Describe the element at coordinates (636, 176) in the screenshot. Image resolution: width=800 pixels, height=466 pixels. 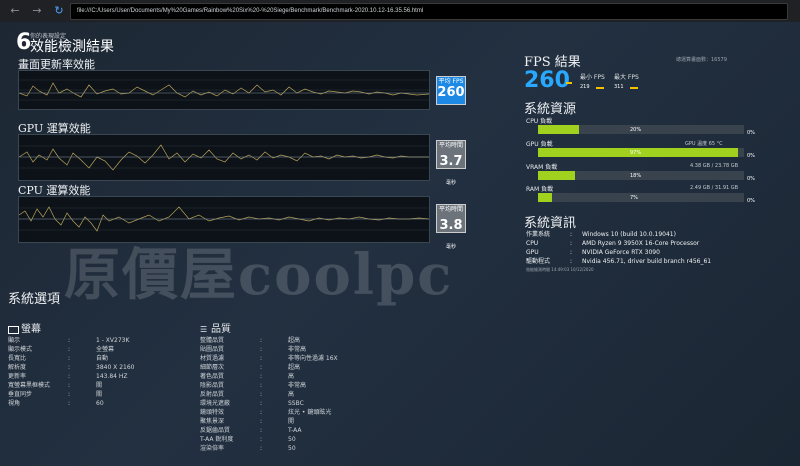
I see `vram-load-pct: 18%` at that location.